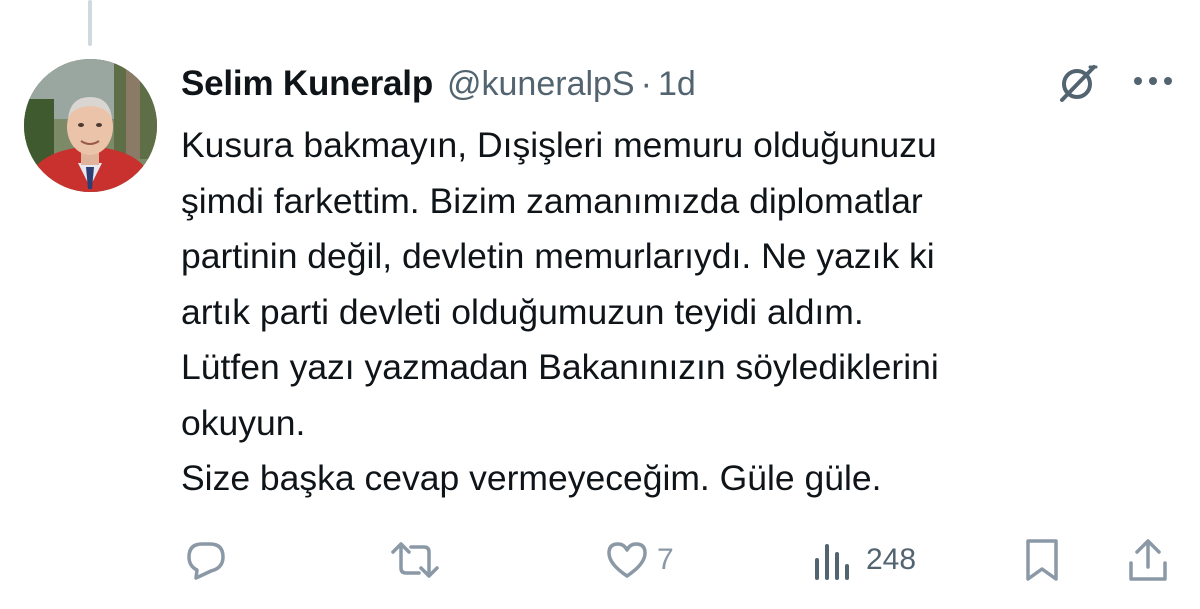 The height and width of the screenshot is (609, 1200). I want to click on views-button: 248, so click(864, 560).